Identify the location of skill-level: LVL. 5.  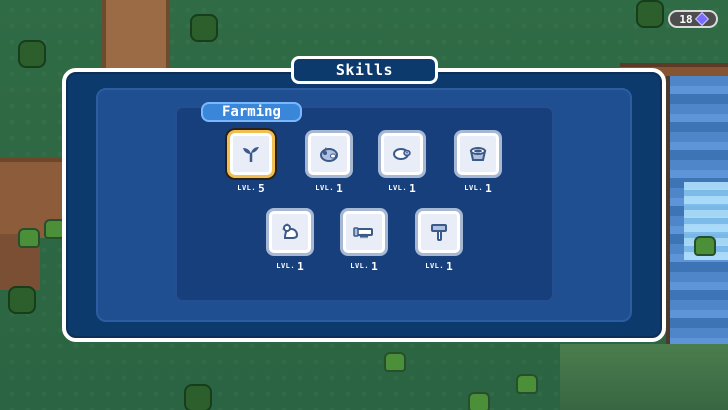
(251, 188).